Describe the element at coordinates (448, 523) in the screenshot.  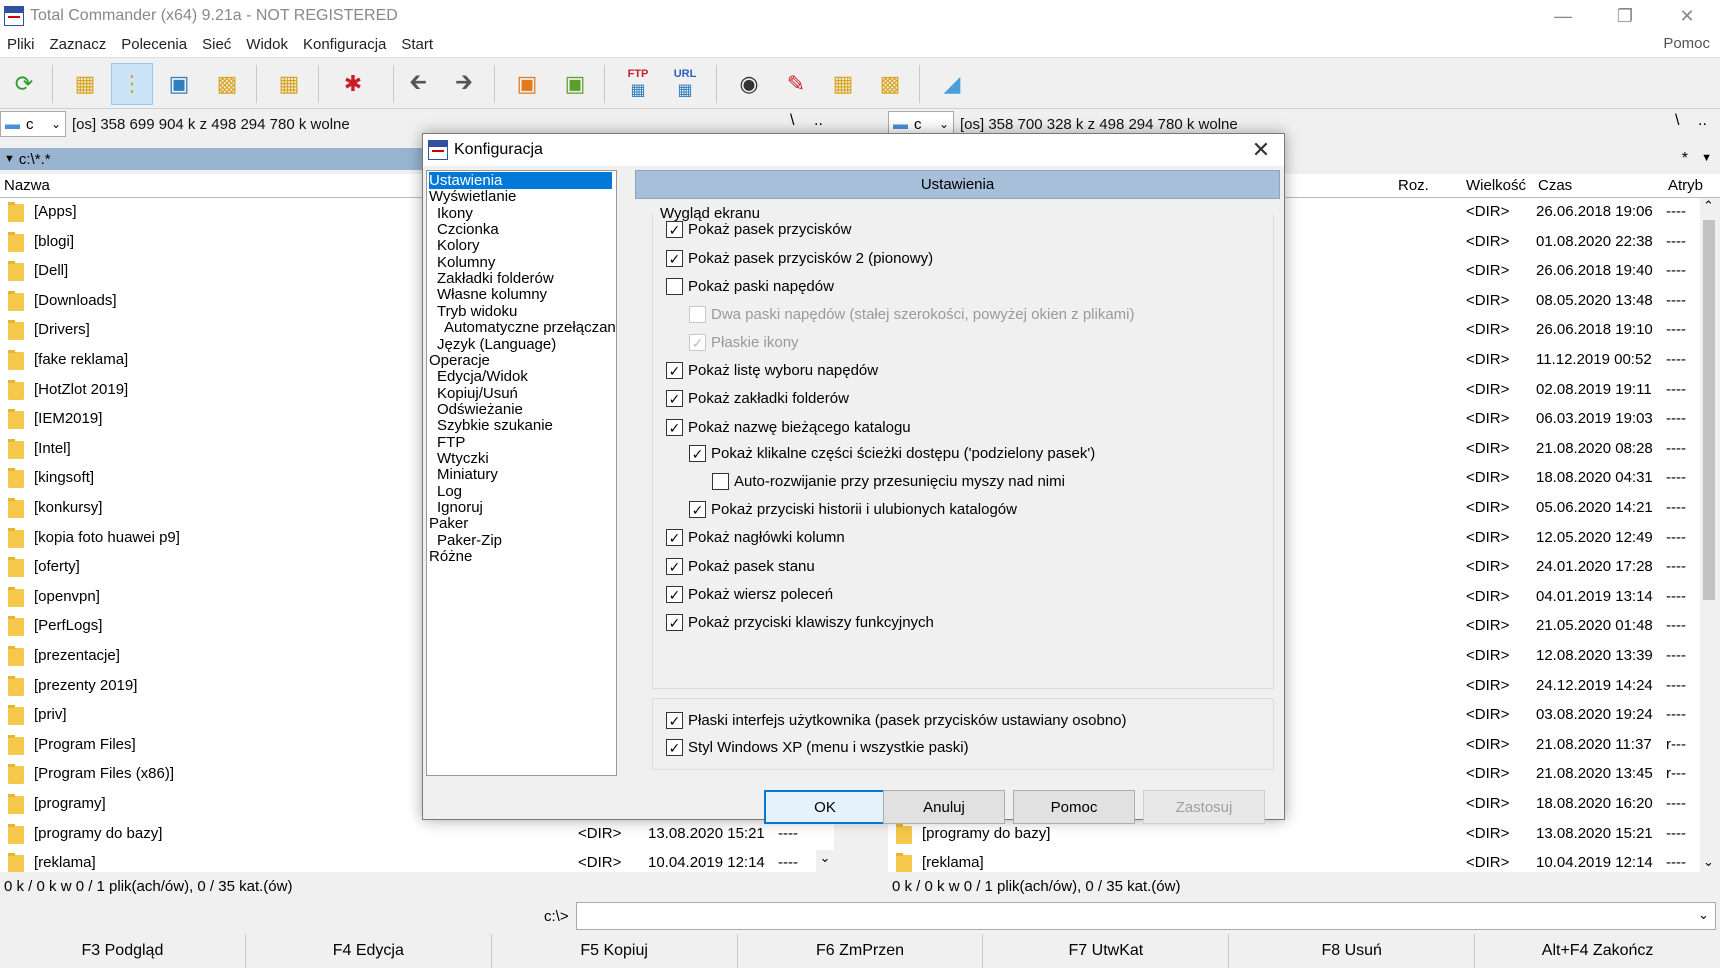
I see `tree-item: Paker` at that location.